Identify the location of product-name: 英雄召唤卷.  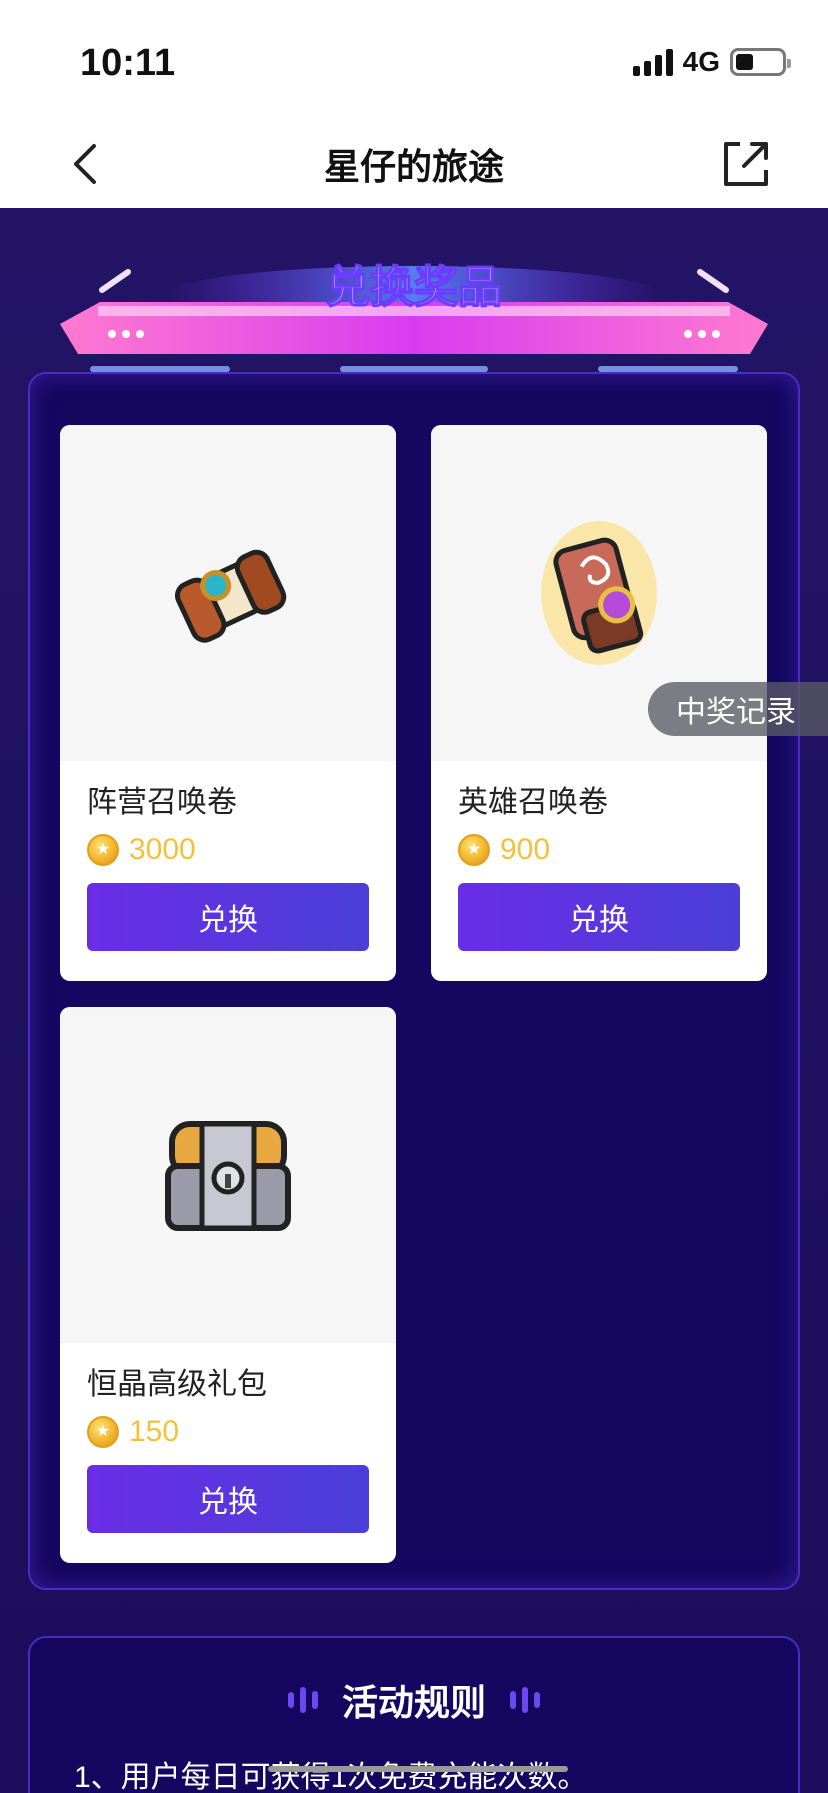
(533, 802).